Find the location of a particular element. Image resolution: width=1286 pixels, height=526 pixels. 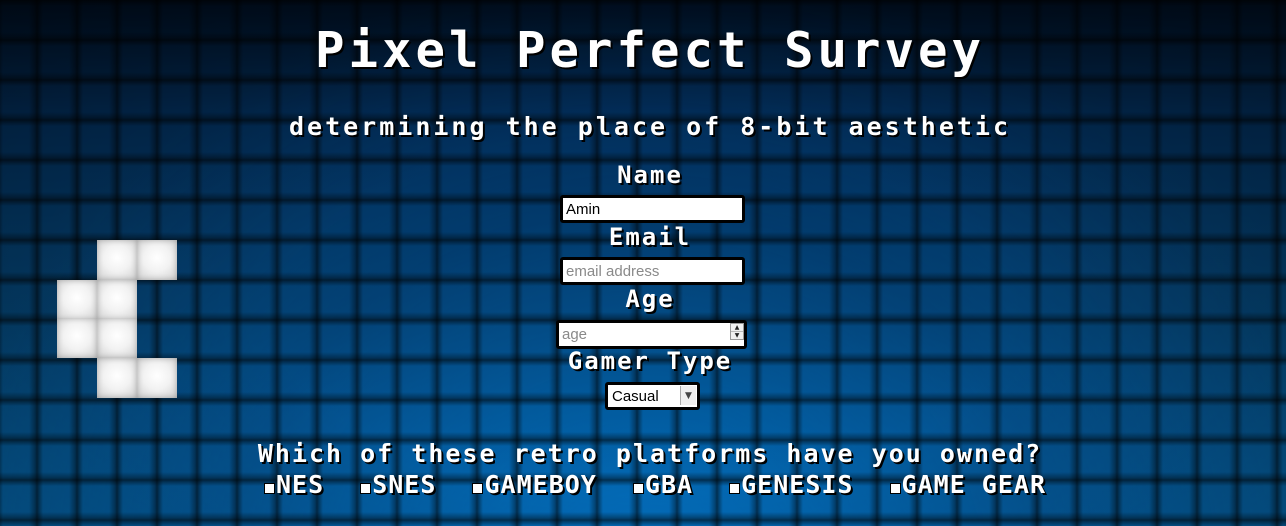

name-input is located at coordinates (652, 209).